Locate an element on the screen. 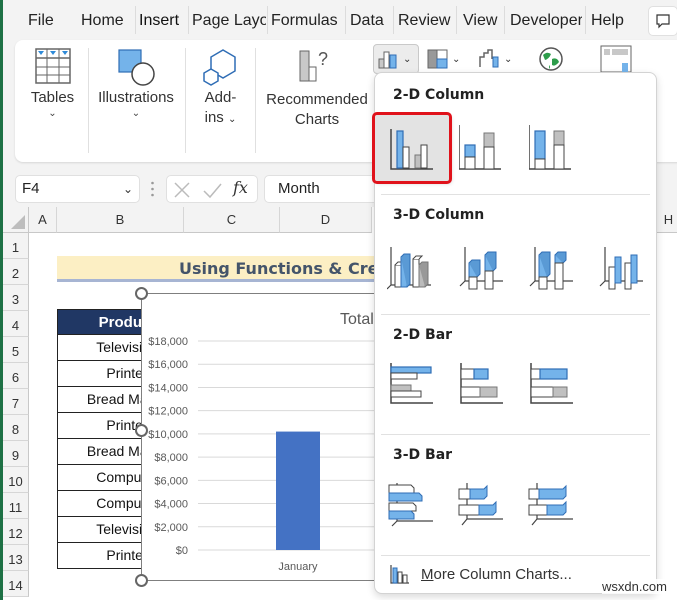 The height and width of the screenshot is (600, 677). waterfall-chart-icon is located at coordinates (489, 58).